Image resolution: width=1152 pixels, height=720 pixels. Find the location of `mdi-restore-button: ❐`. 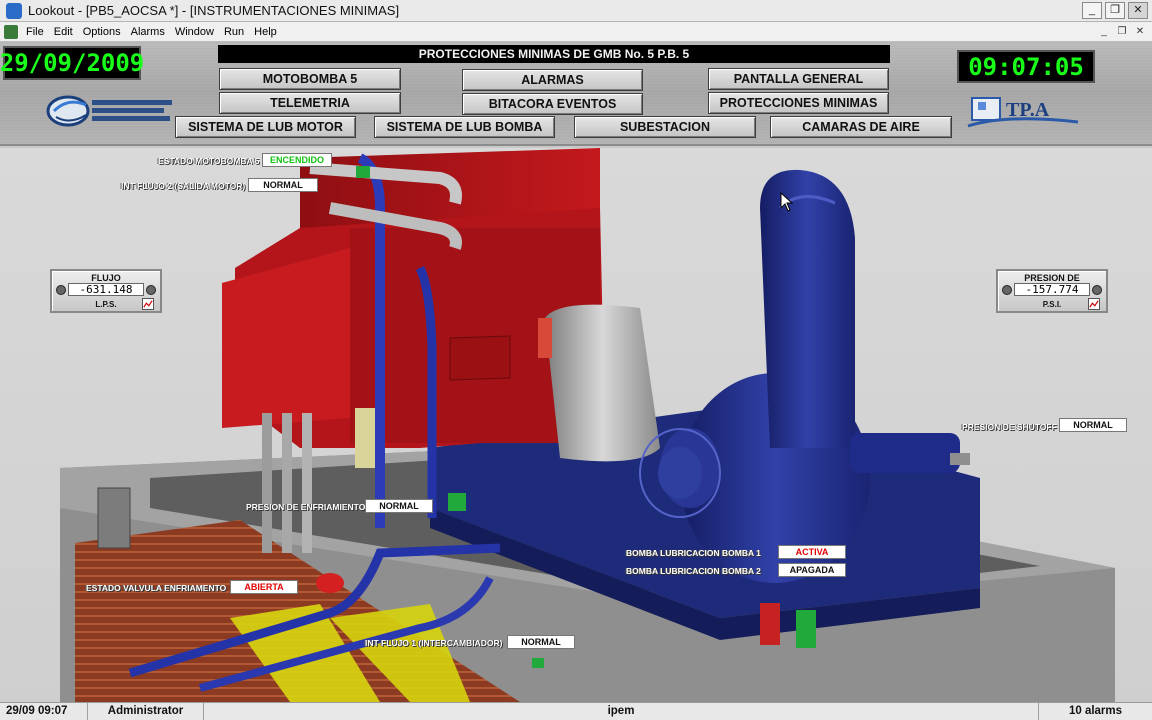

mdi-restore-button: ❐ is located at coordinates (1122, 32).